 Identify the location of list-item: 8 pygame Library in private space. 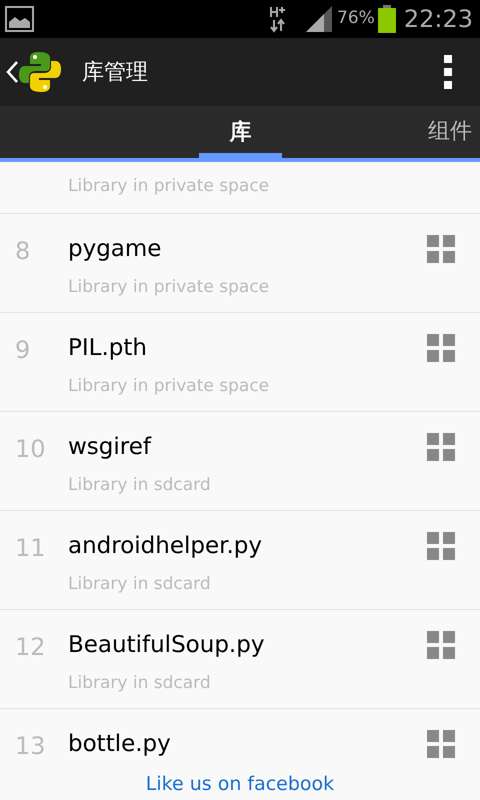
(240, 263).